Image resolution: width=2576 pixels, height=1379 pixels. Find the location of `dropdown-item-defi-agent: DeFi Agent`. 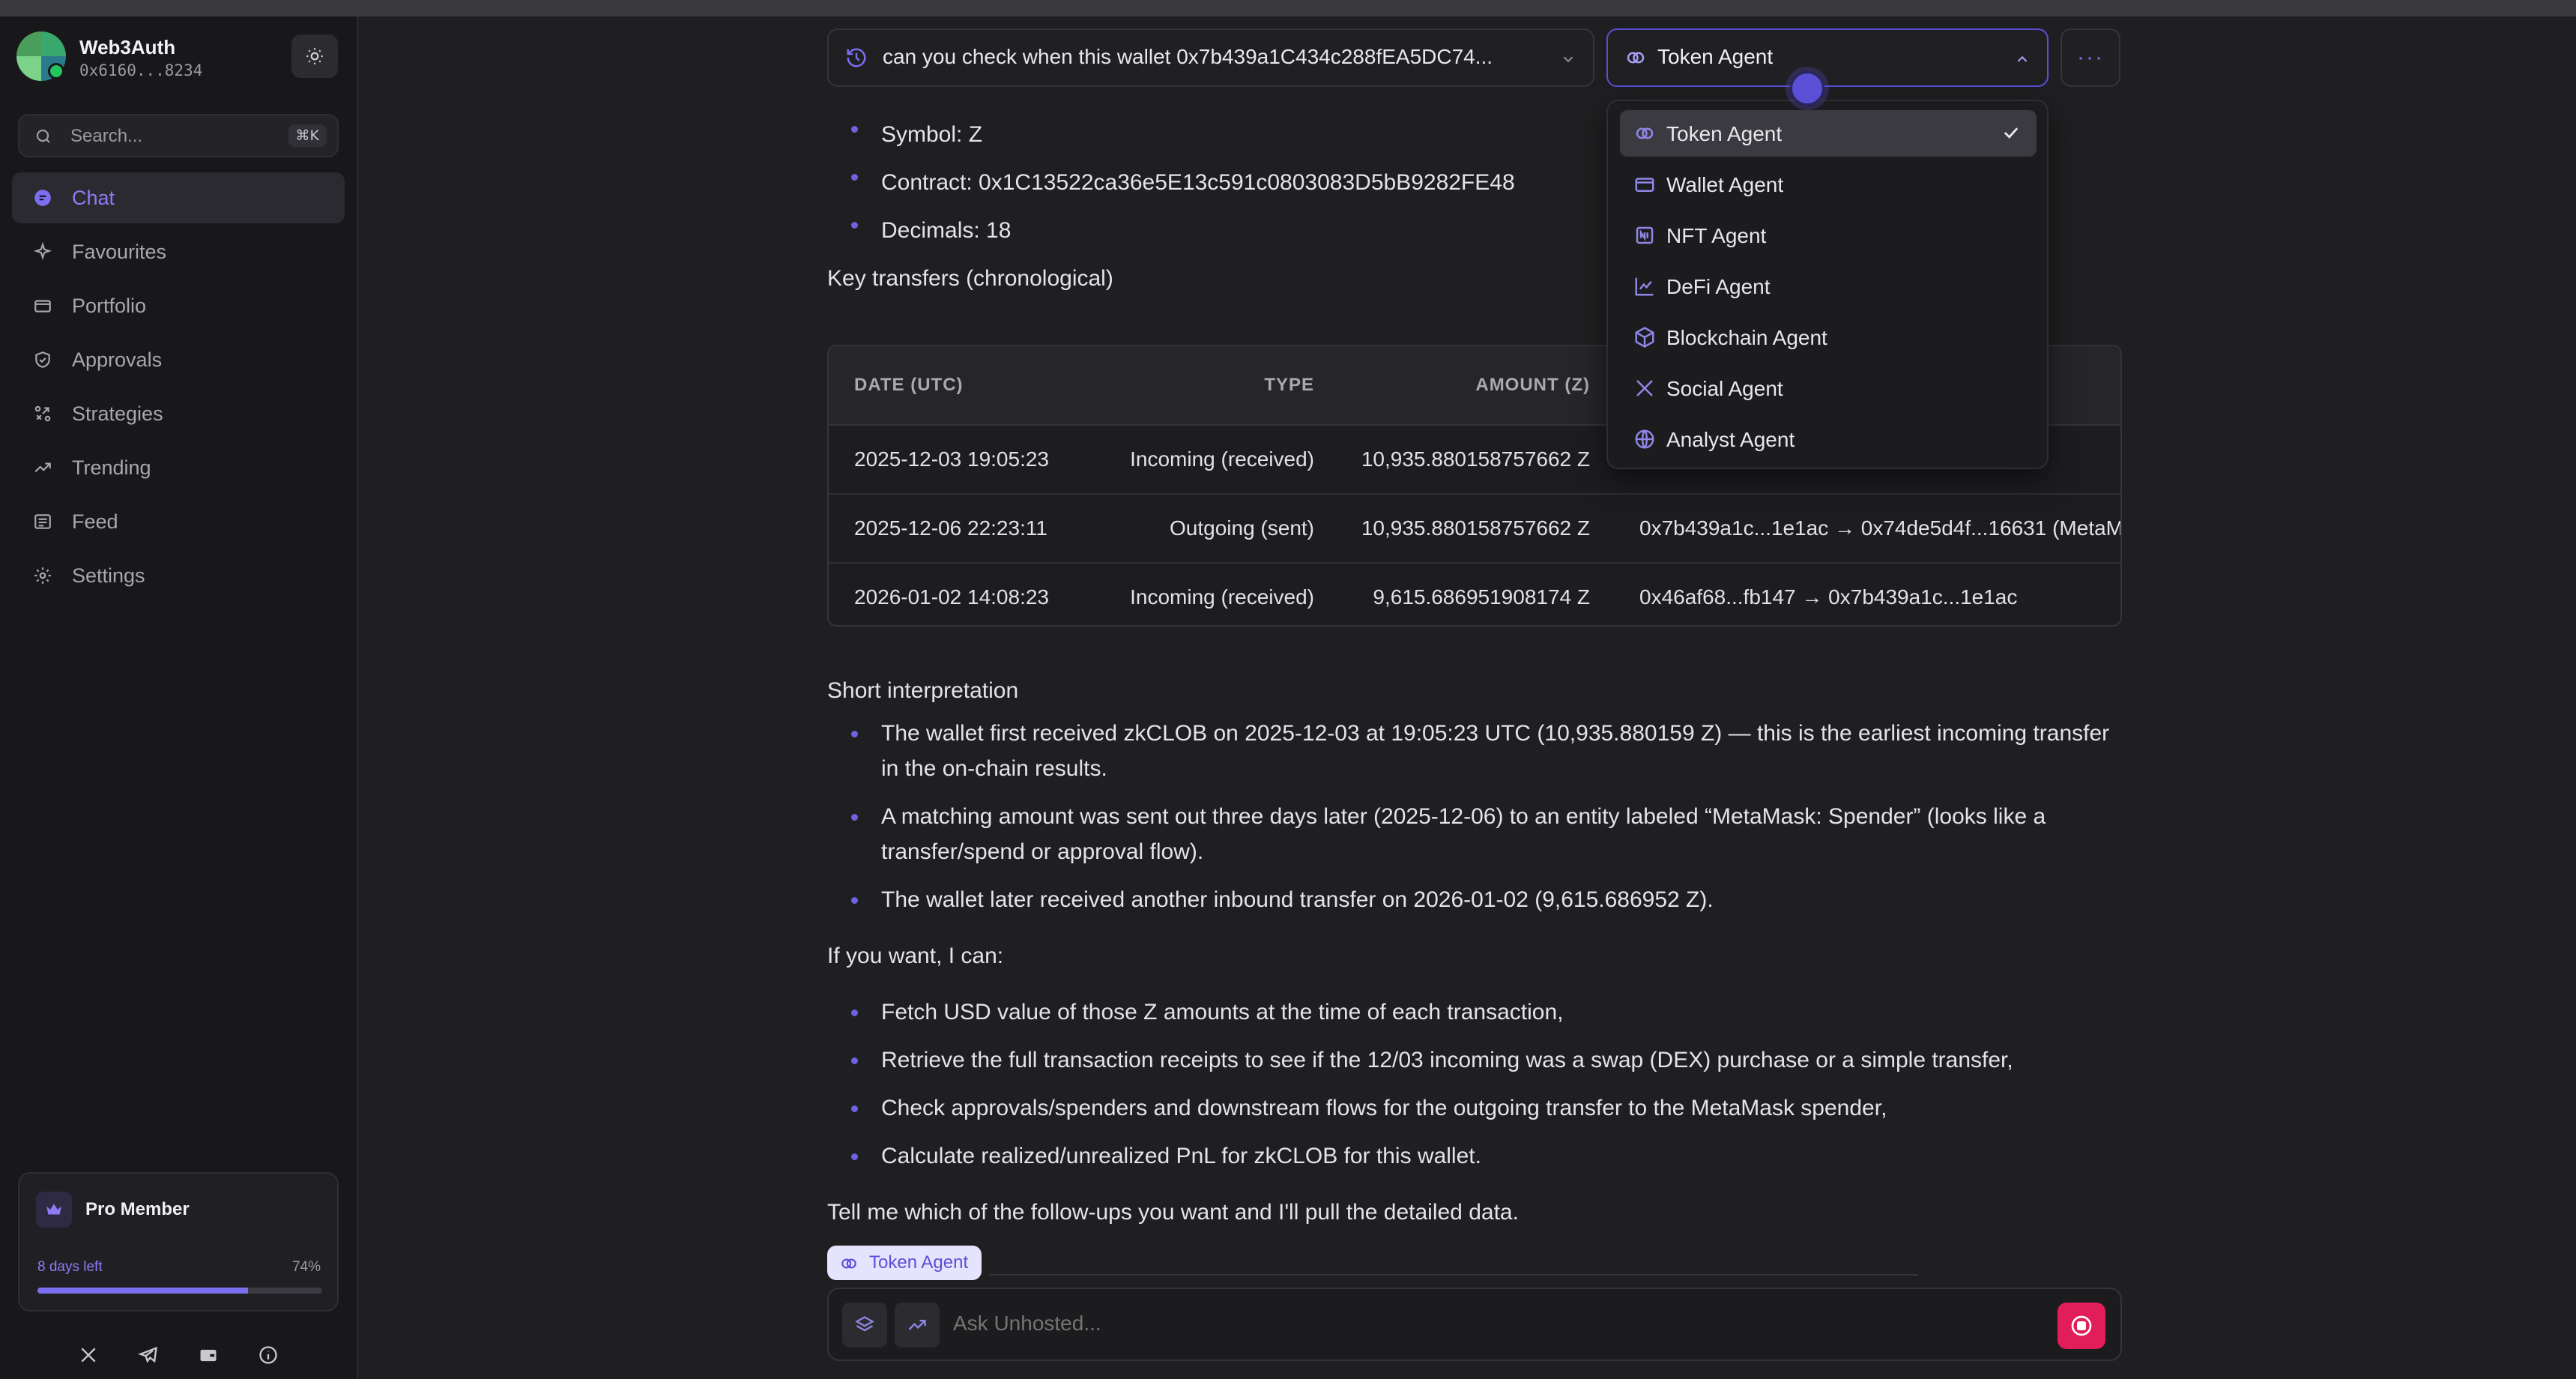

dropdown-item-defi-agent: DeFi Agent is located at coordinates (1828, 286).